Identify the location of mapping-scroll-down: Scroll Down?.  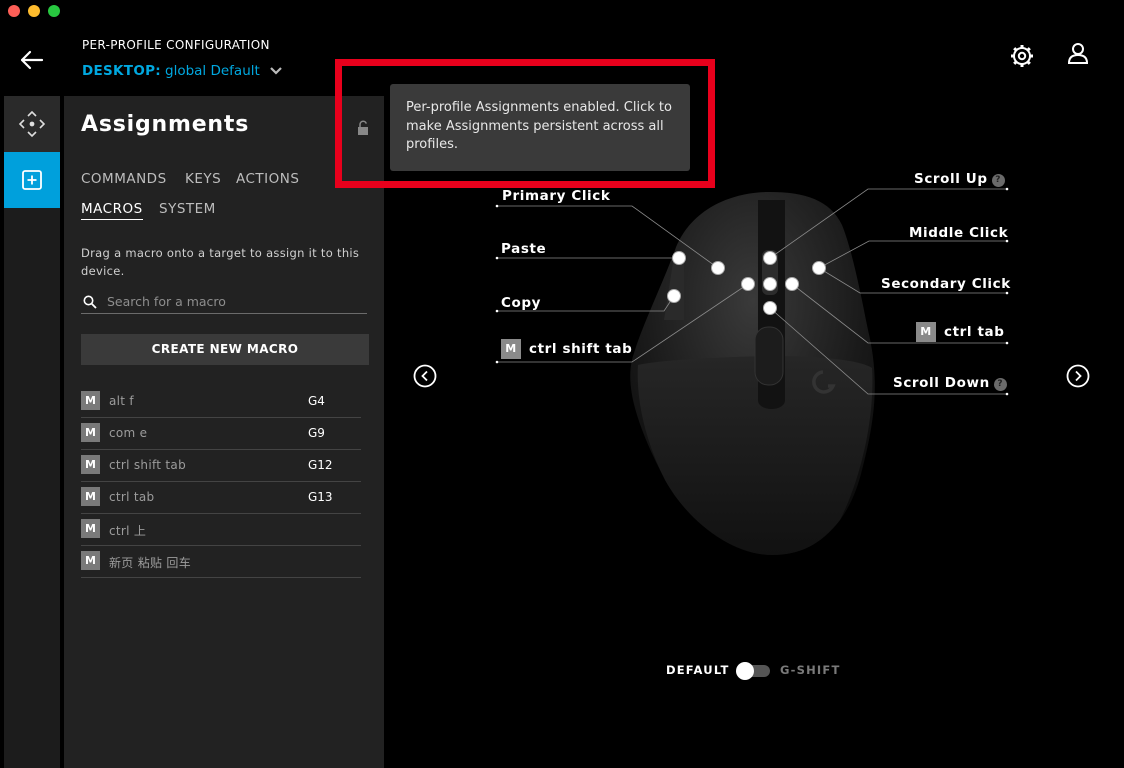
(950, 383).